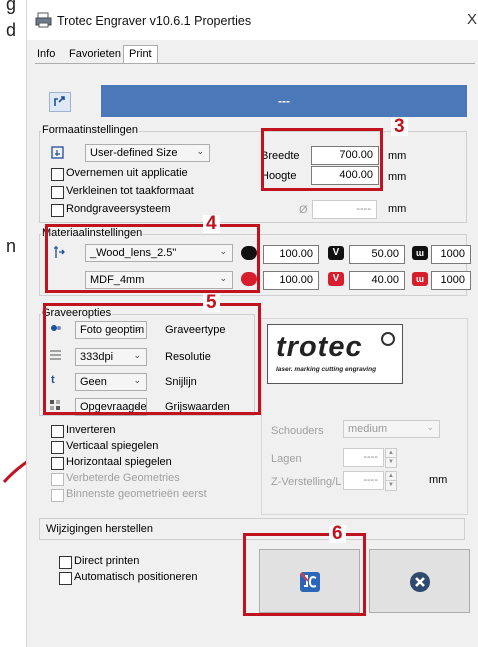  Describe the element at coordinates (11, 246) in the screenshot. I see `page-text-fragment: n` at that location.